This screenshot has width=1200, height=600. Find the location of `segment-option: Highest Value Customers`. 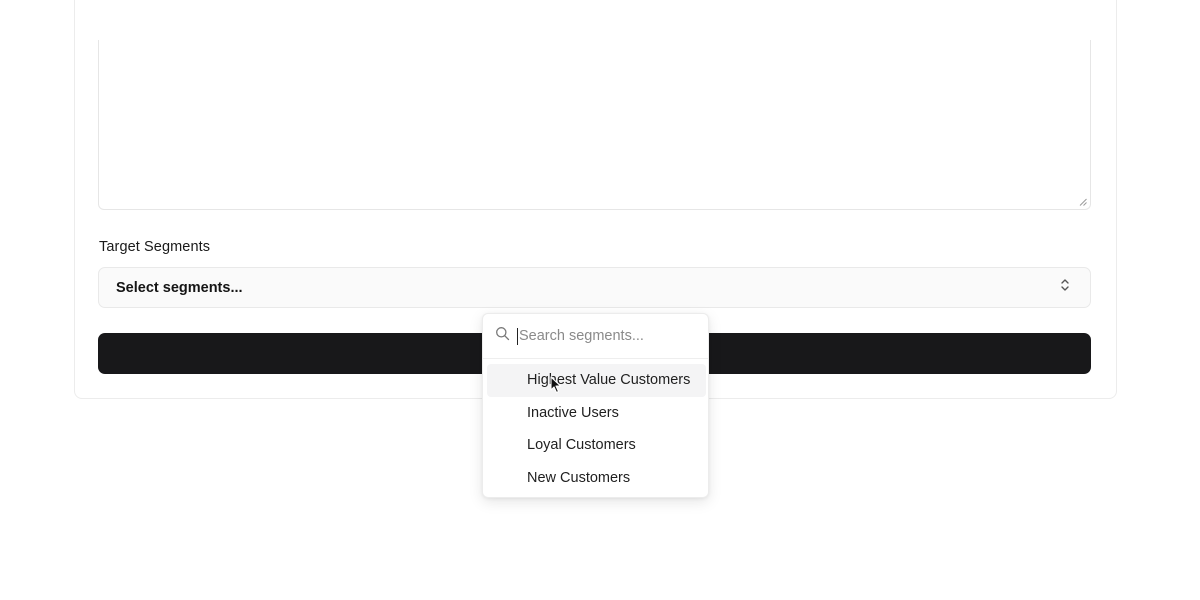

segment-option: Highest Value Customers is located at coordinates (596, 380).